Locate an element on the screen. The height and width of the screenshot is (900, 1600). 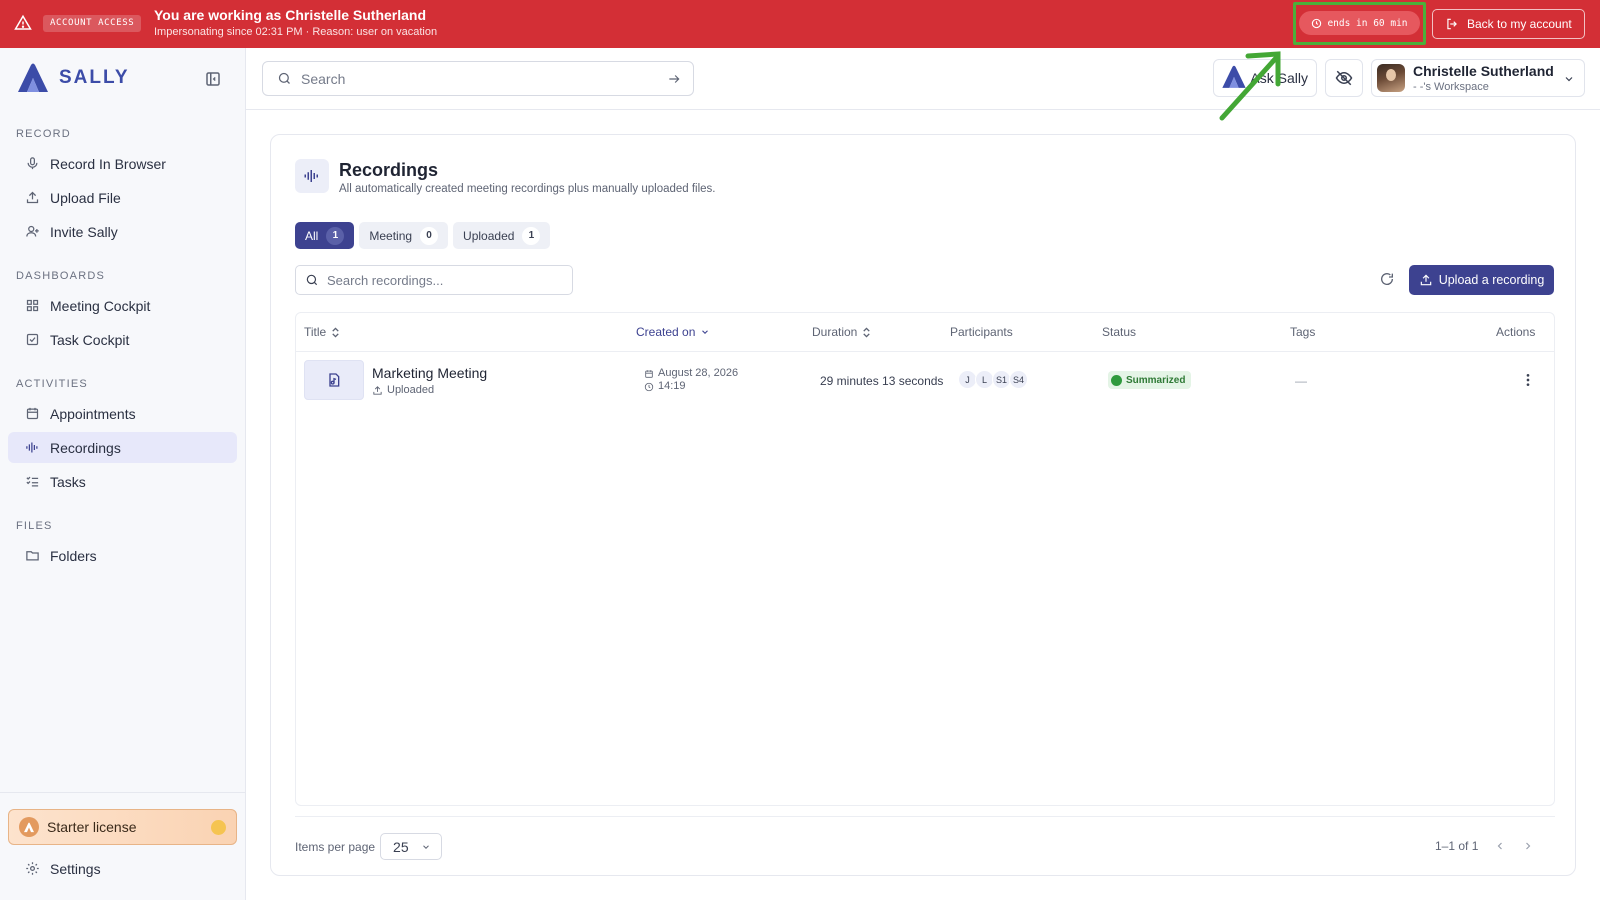
participant-avatars: J L S1 S4 is located at coordinates (993, 379).